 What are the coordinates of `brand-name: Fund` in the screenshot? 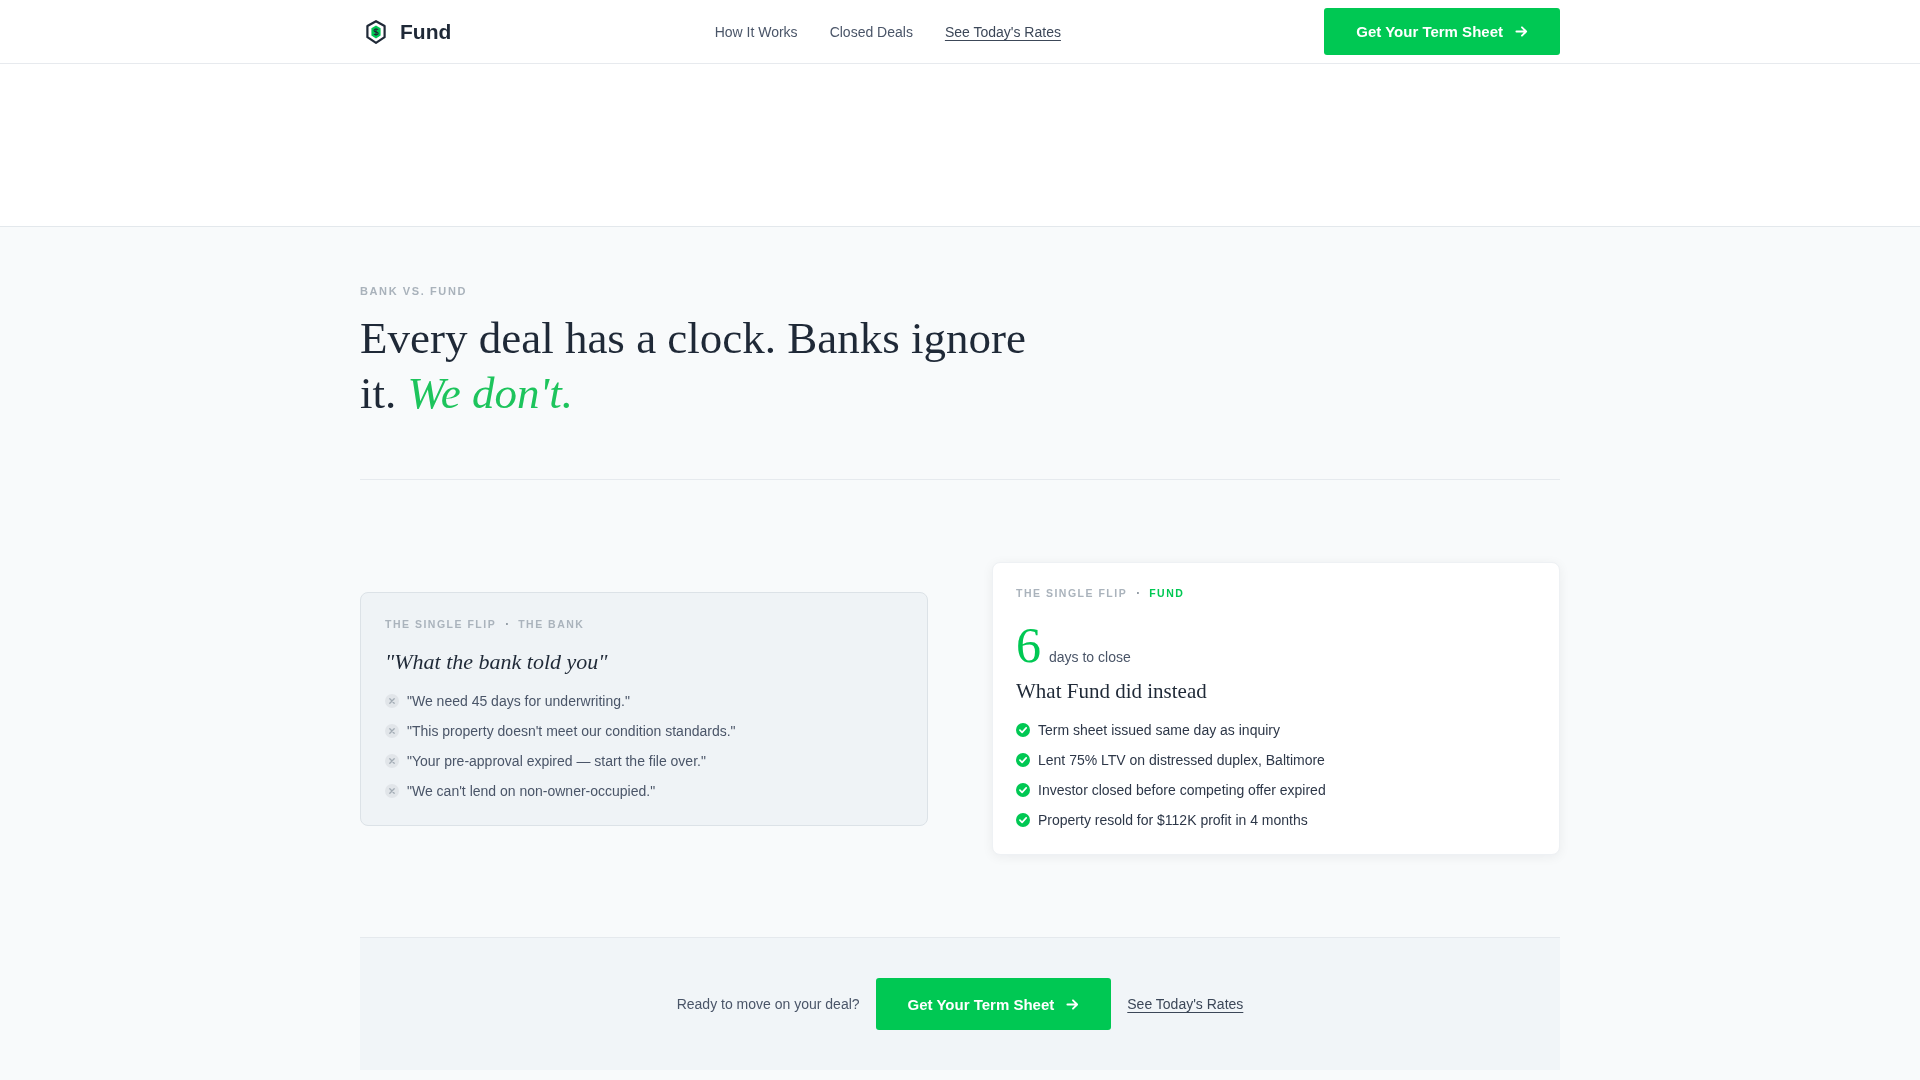 It's located at (426, 31).